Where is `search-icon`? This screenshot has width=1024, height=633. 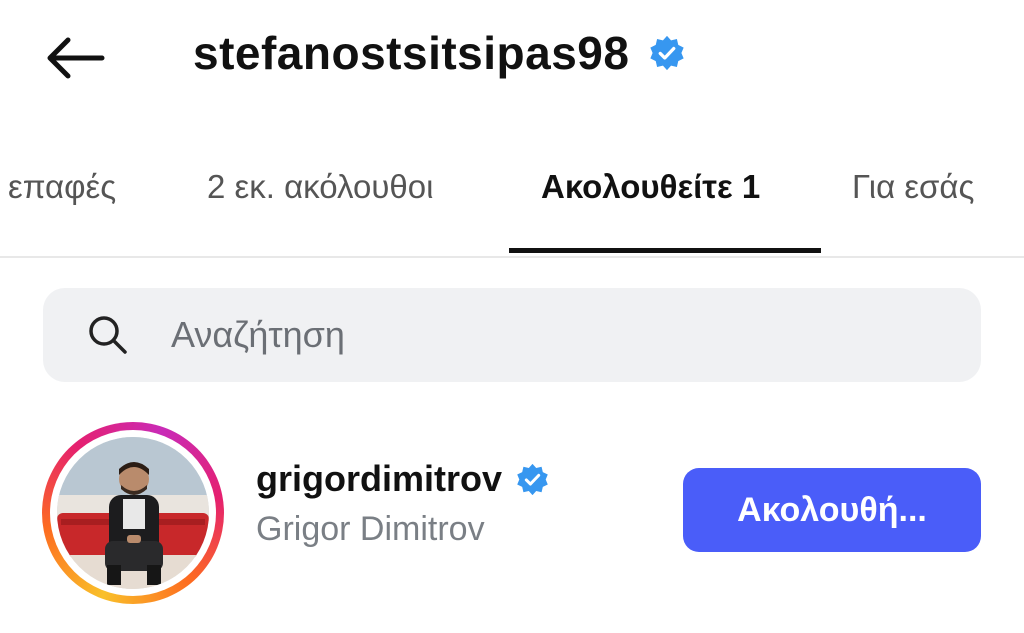
search-icon is located at coordinates (108, 335).